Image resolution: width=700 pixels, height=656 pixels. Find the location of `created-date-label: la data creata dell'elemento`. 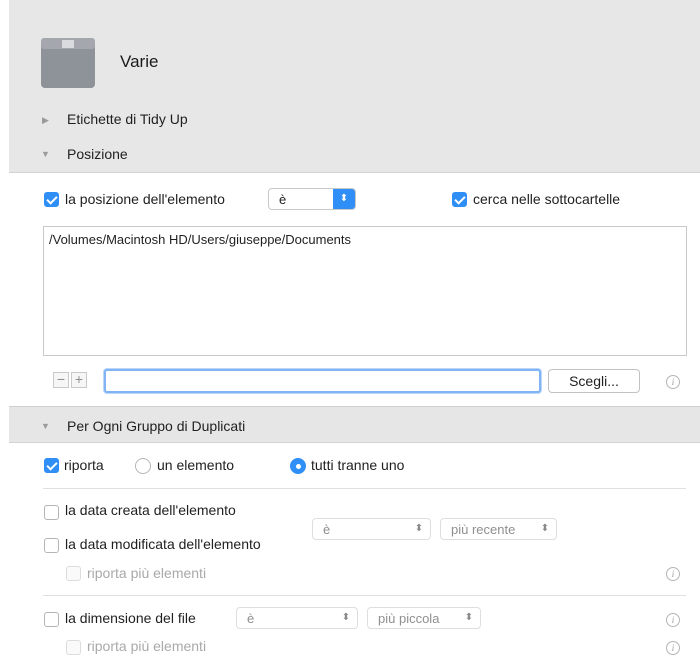

created-date-label: la data creata dell'elemento is located at coordinates (150, 510).